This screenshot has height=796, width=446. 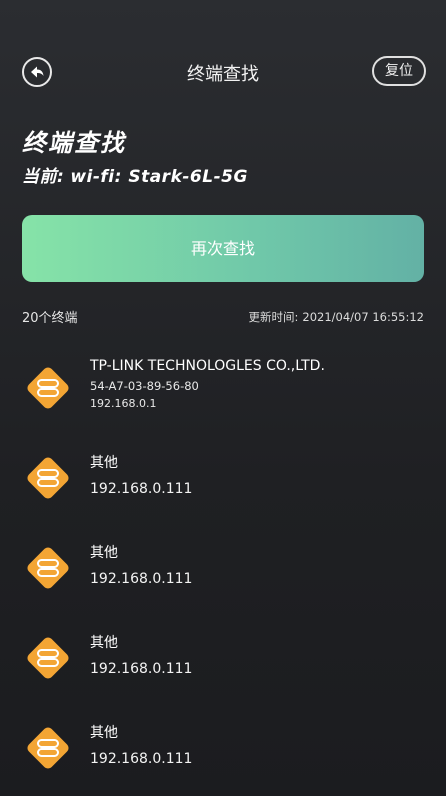 I want to click on device-name: TP-LINK TECHNOLOGLES CO.,LTD., so click(x=207, y=366).